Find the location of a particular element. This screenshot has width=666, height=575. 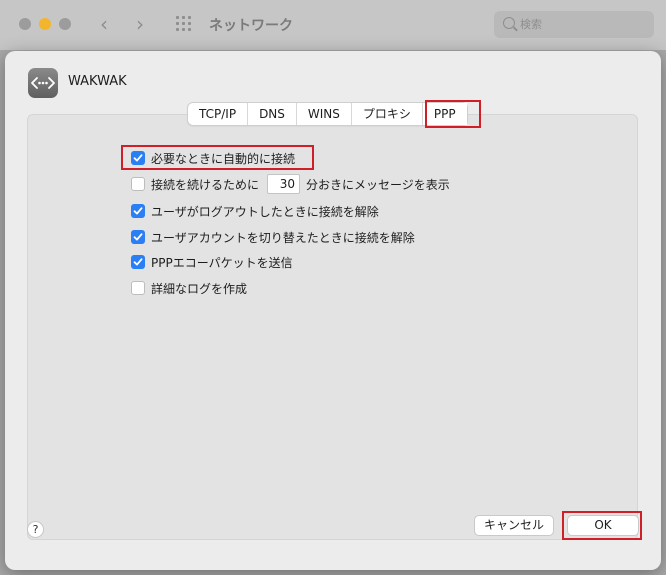

disconnect-on-logout-option: ユーザがログアウトしたときに接続を解除 is located at coordinates (255, 211).